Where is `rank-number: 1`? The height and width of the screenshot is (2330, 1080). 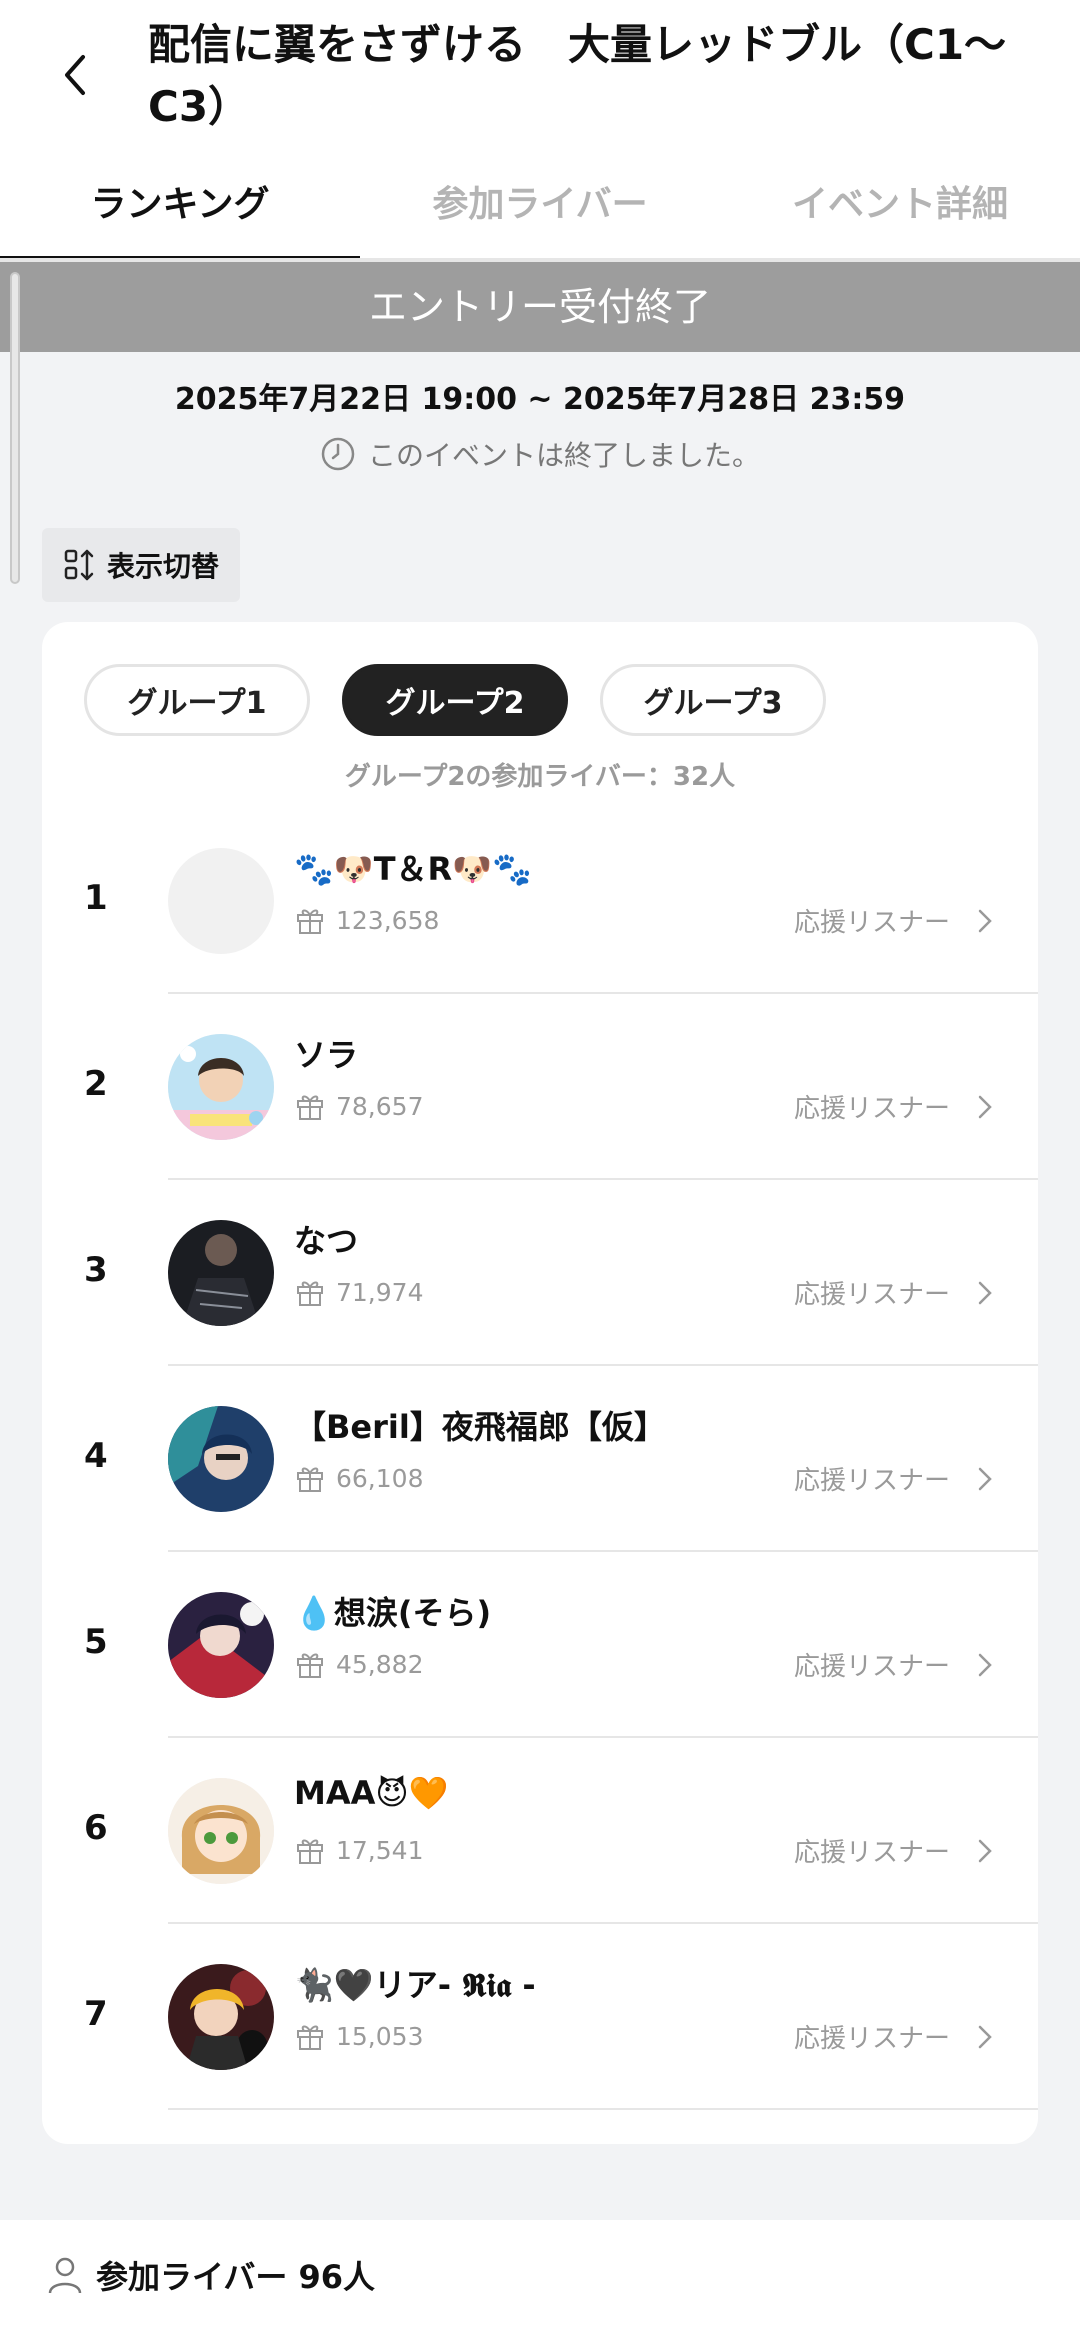 rank-number: 1 is located at coordinates (96, 898).